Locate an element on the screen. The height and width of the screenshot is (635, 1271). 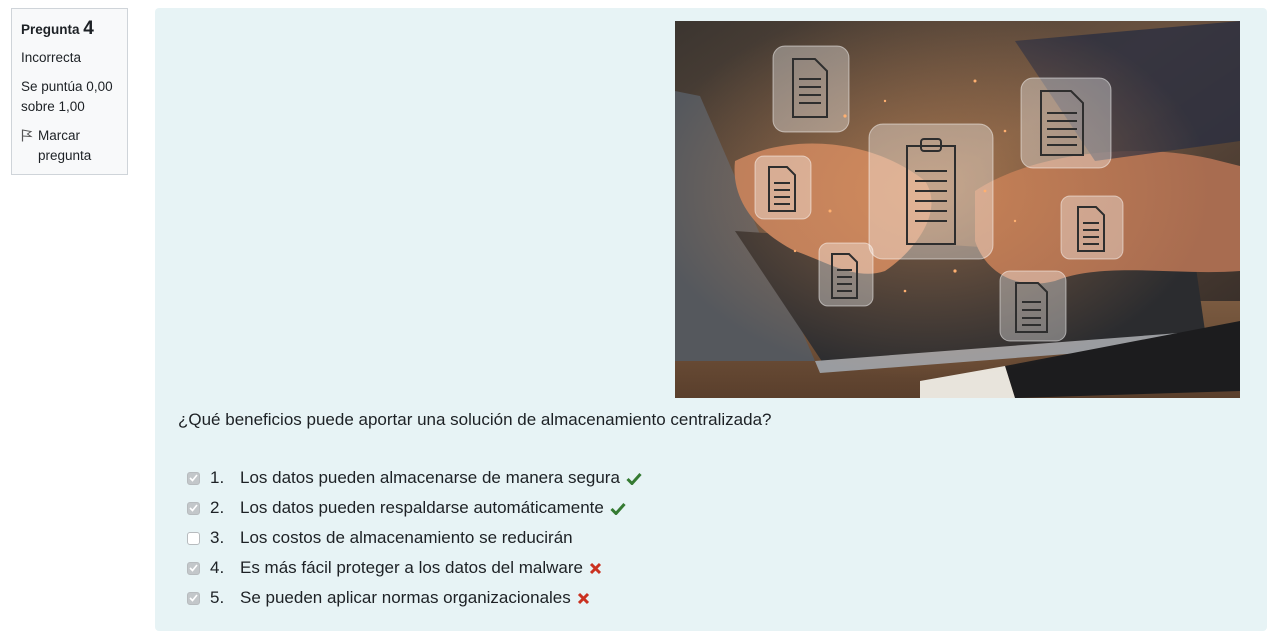
answer-number: 2. is located at coordinates (217, 507).